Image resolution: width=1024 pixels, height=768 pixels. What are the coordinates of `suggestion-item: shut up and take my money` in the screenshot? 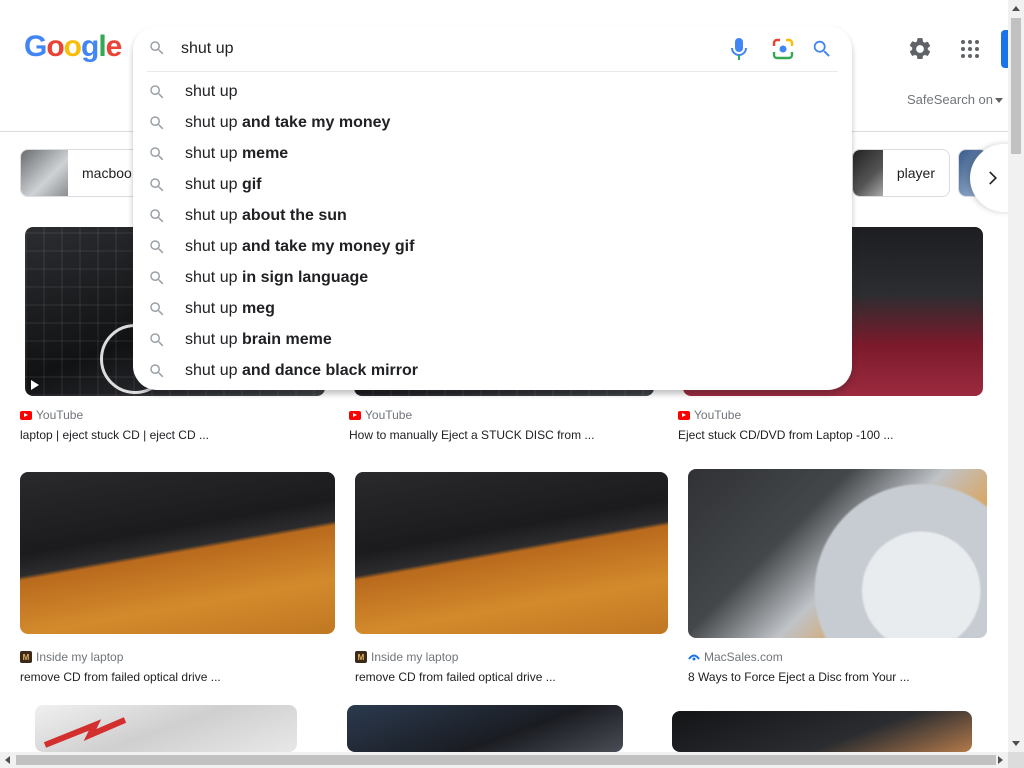 It's located at (492, 122).